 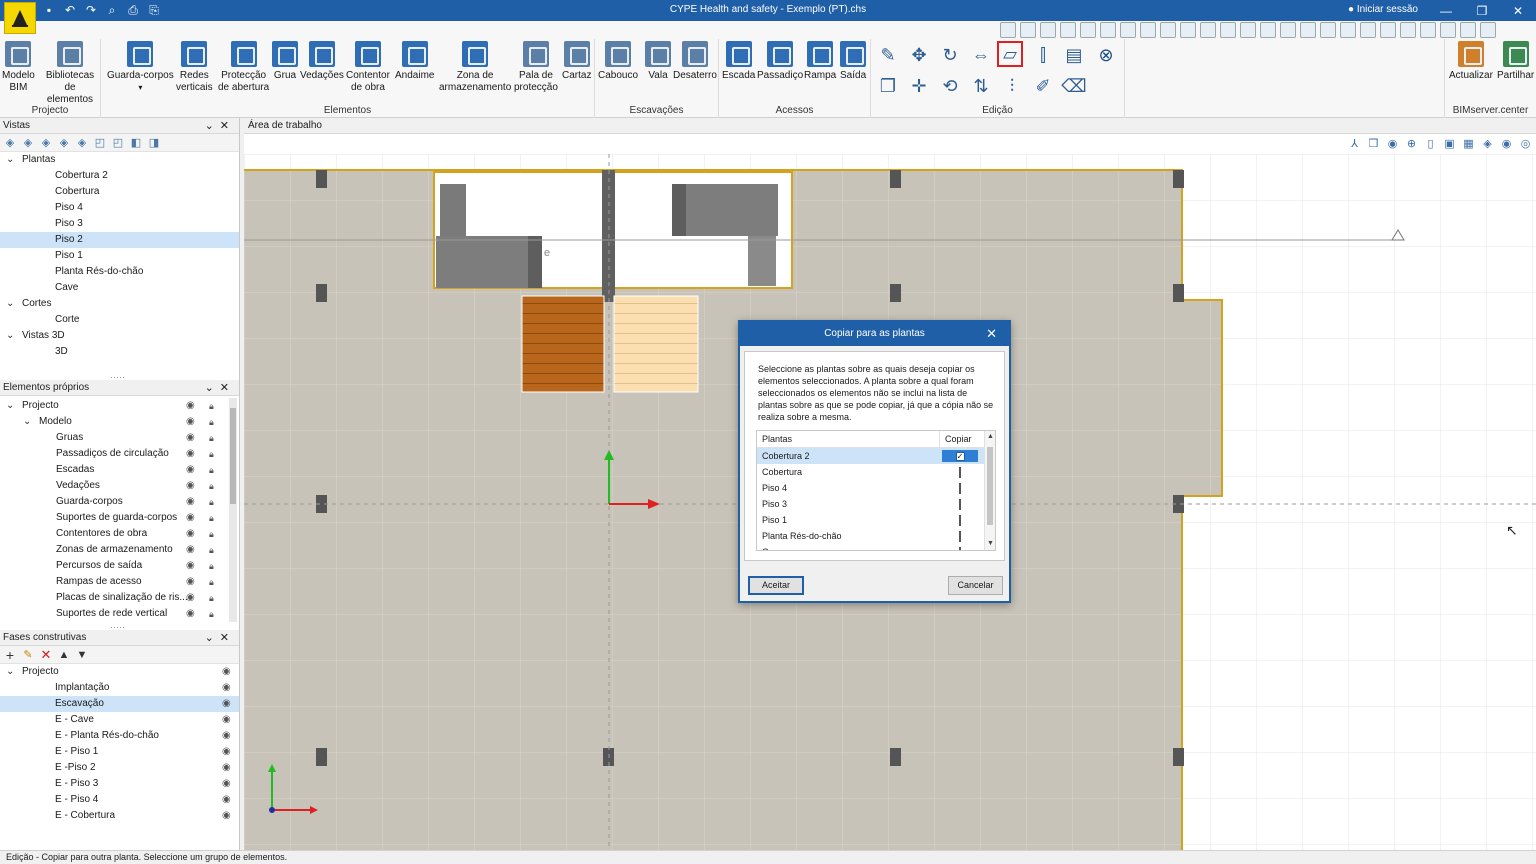 I want to click on floor-row: Cobertura 2 ✓, so click(x=876, y=456).